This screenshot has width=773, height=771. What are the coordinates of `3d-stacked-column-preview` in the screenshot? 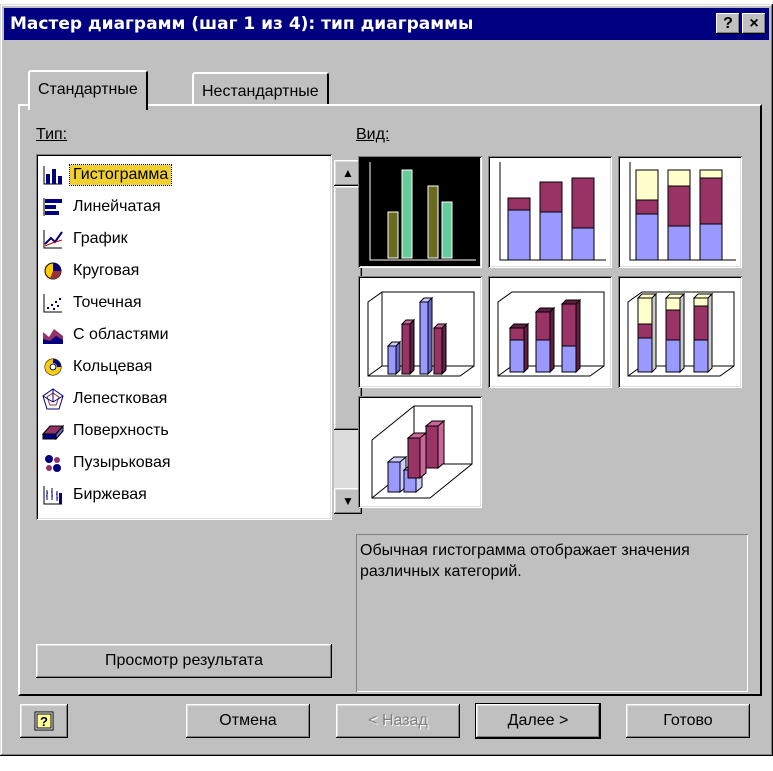 It's located at (551, 334).